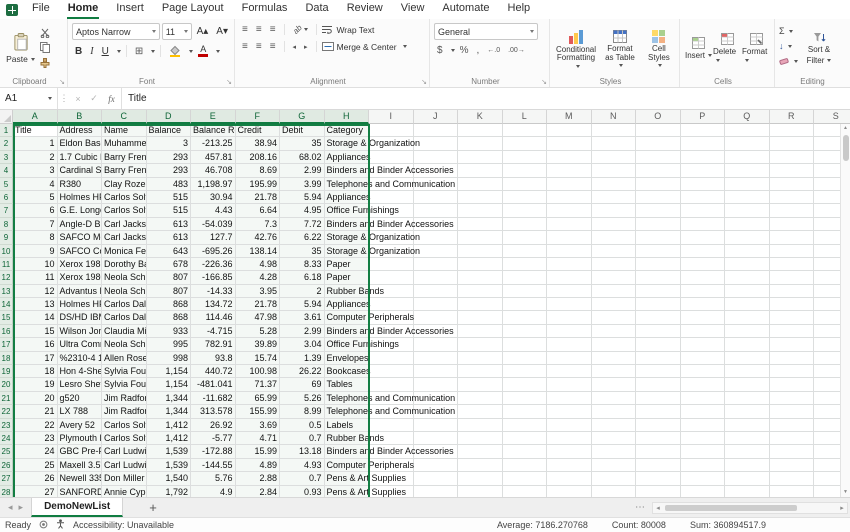 This screenshot has width=850, height=532. Describe the element at coordinates (79, 479) in the screenshot. I see `cell-B27: Newell 335` at that location.